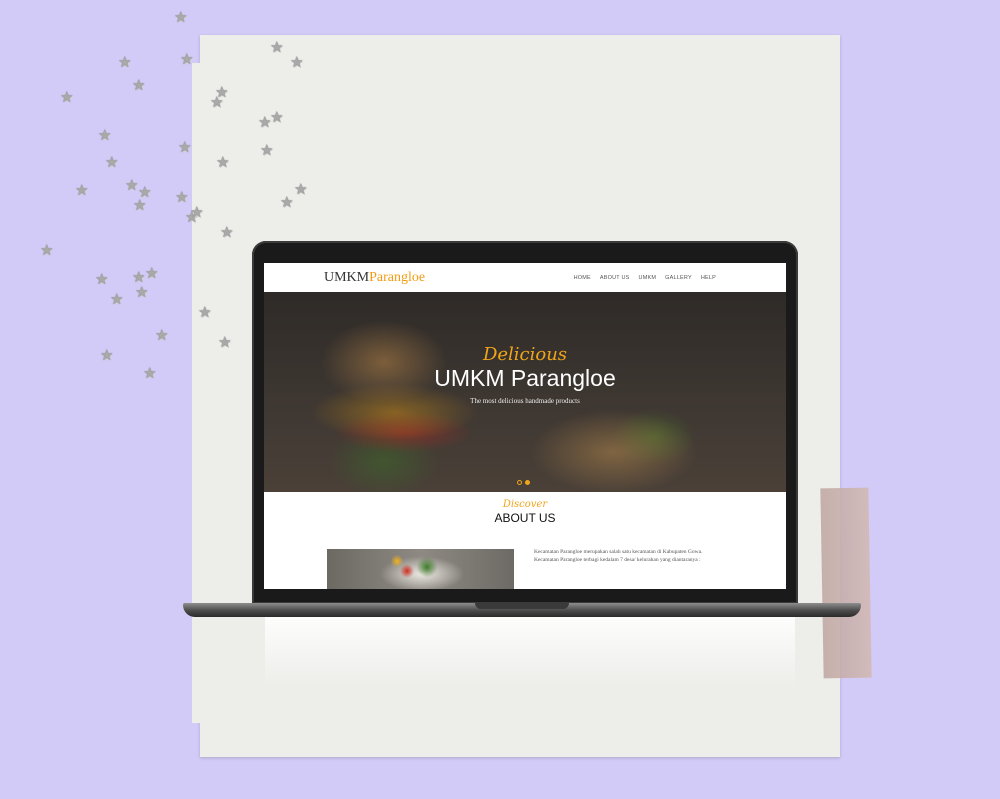 The height and width of the screenshot is (799, 1000). I want to click on about-heading: ABOUT US, so click(525, 518).